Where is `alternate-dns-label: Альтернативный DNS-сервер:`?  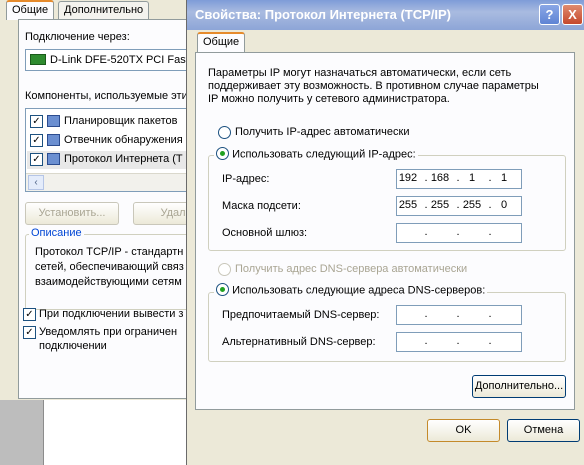 alternate-dns-label: Альтернативный DNS-сервер: is located at coordinates (299, 342).